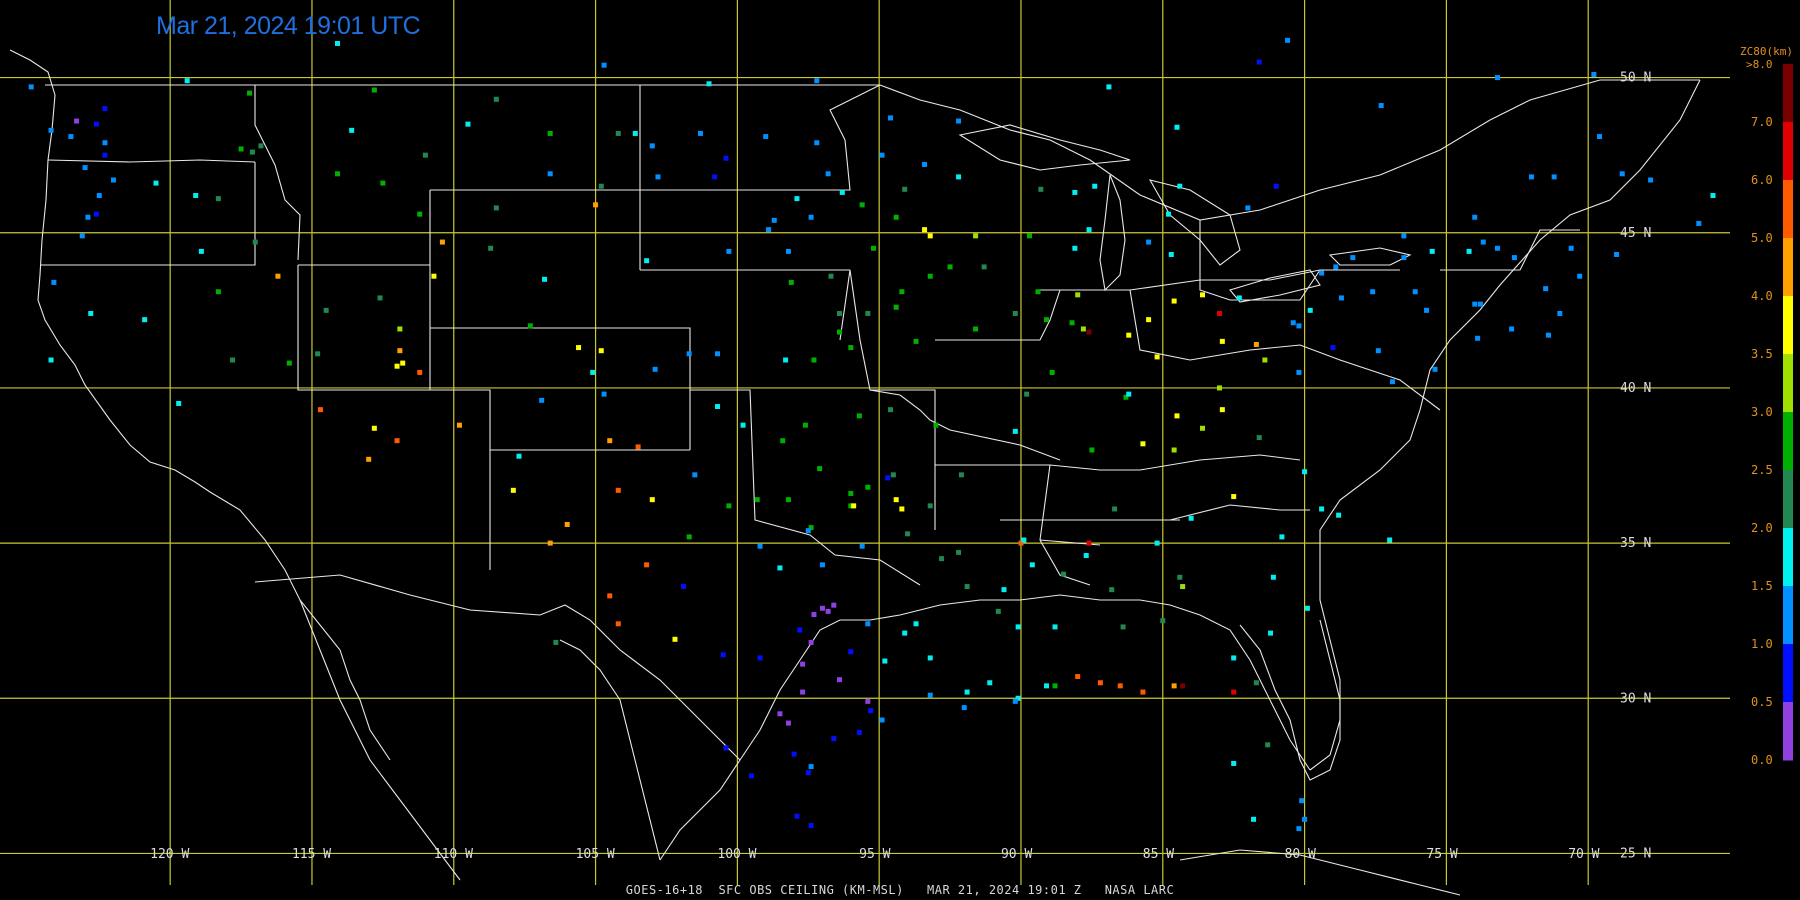 The width and height of the screenshot is (1800, 900). What do you see at coordinates (1762, 238) in the screenshot?
I see `legend-label: 5.0` at bounding box center [1762, 238].